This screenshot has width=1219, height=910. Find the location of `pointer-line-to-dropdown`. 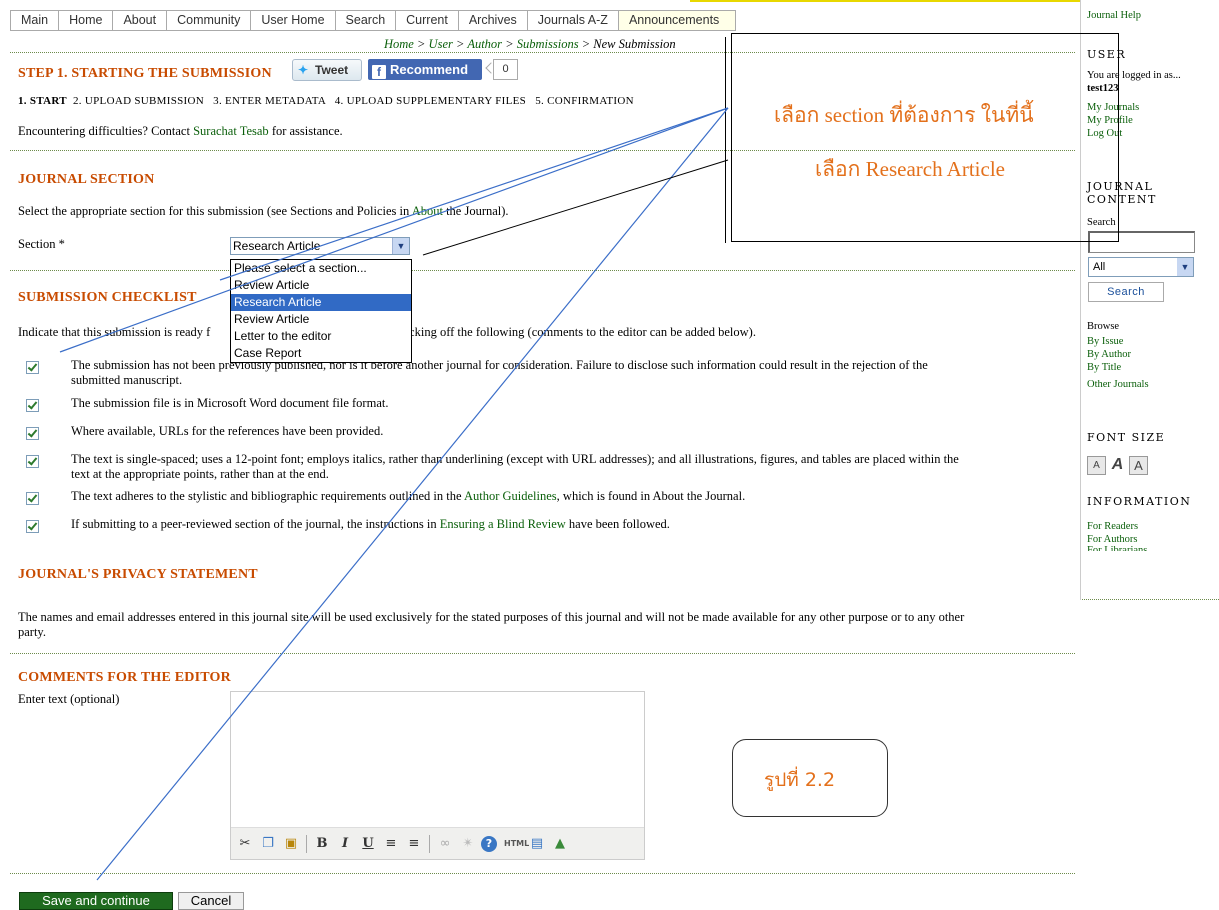

pointer-line-to-dropdown is located at coordinates (575, 207).